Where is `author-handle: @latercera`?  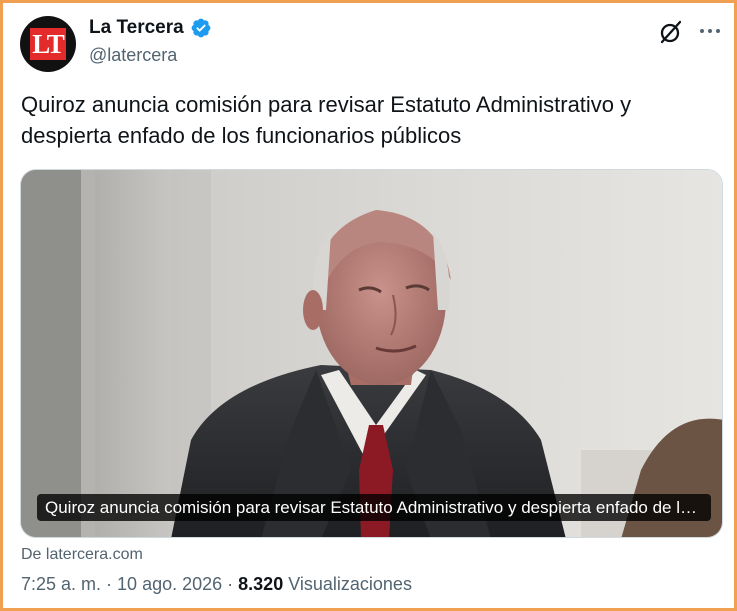 author-handle: @latercera is located at coordinates (133, 55).